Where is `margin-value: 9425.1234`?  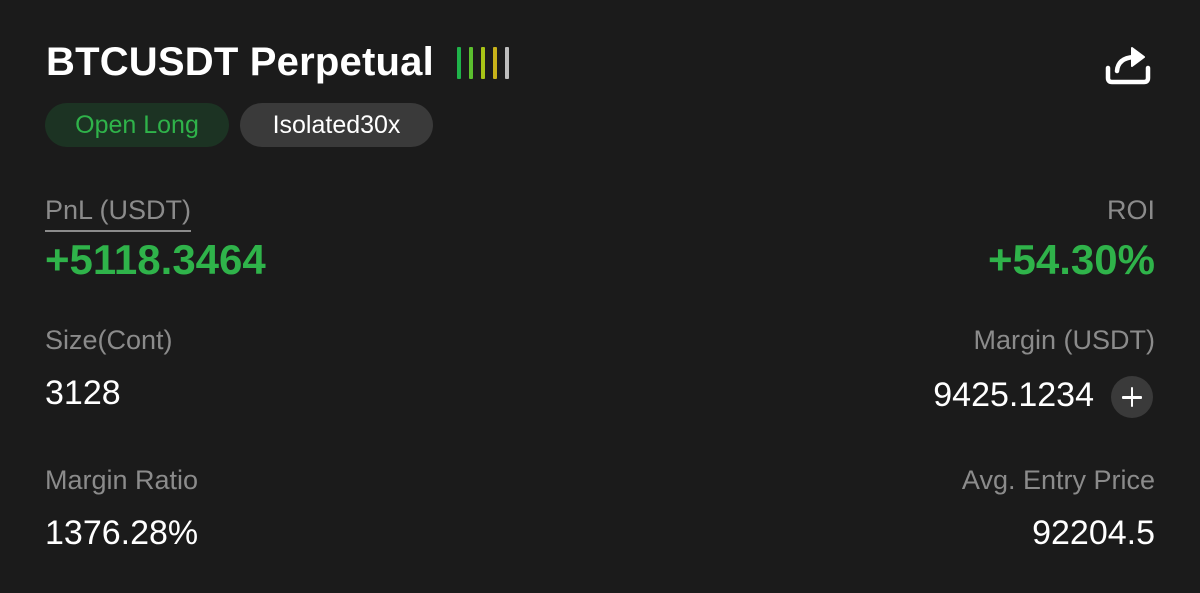
margin-value: 9425.1234 is located at coordinates (1013, 395).